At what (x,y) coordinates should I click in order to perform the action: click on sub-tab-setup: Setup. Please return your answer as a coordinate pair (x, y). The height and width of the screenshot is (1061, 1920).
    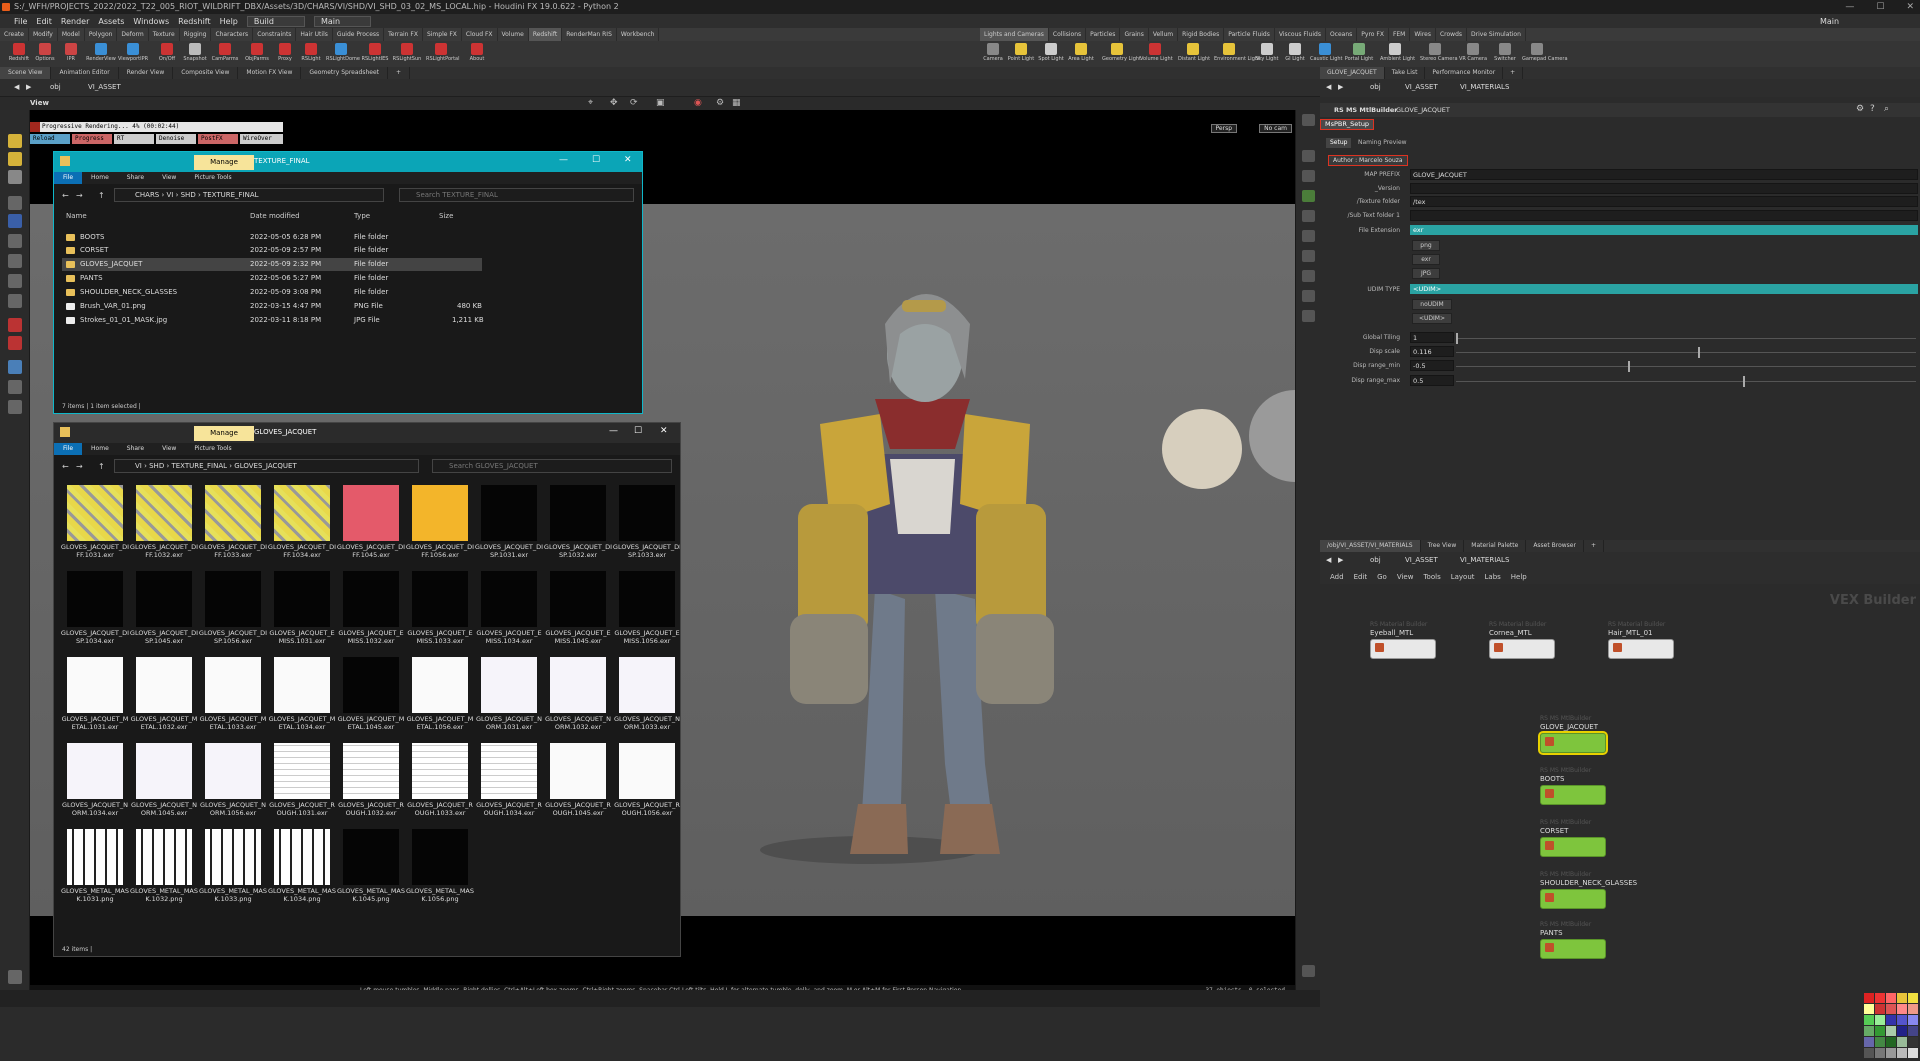
    Looking at the image, I should click on (1339, 143).